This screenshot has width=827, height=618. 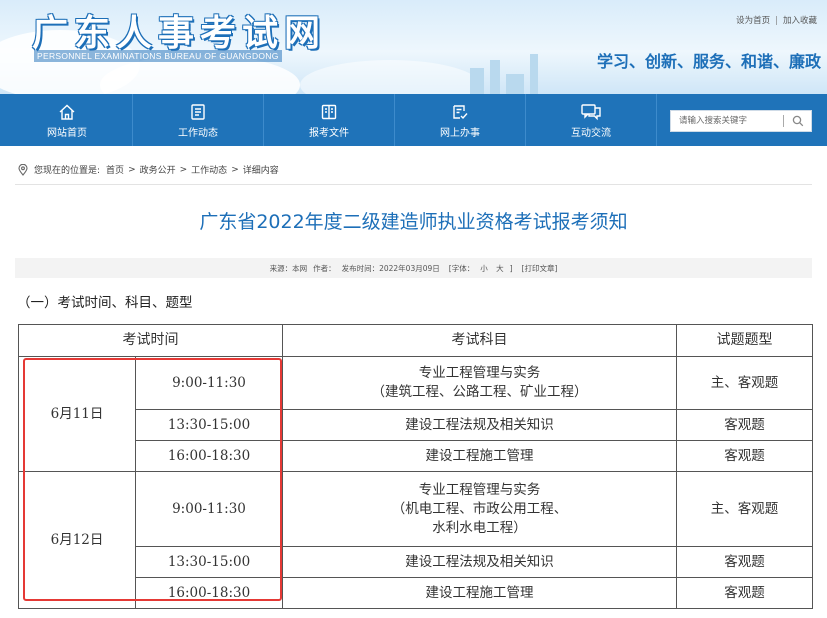 I want to click on exam-date: 6月11日, so click(x=77, y=414).